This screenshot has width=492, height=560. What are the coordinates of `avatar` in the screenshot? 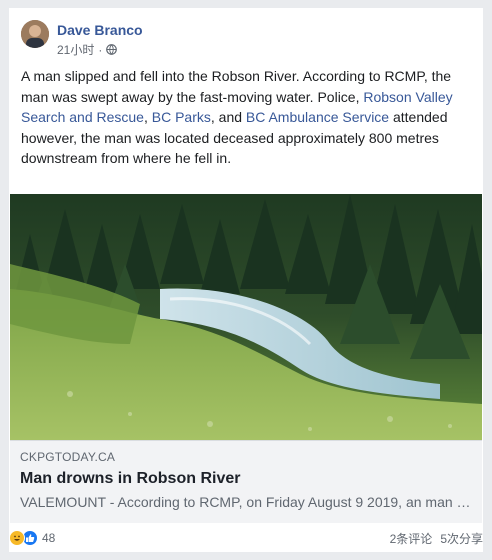 It's located at (35, 34).